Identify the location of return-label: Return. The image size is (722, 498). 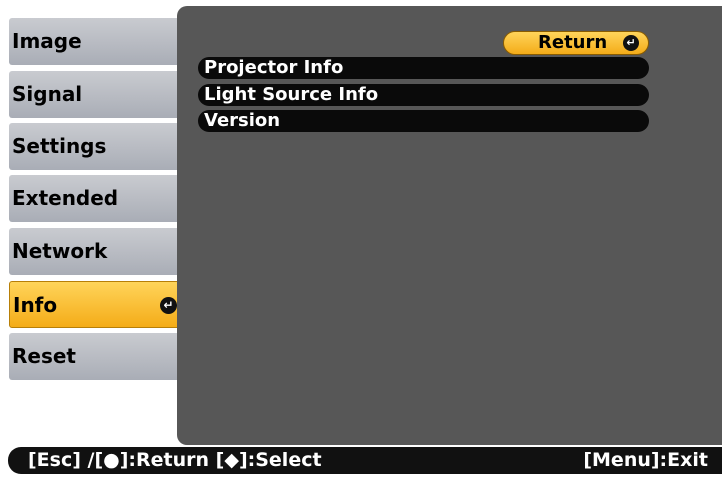
(573, 42).